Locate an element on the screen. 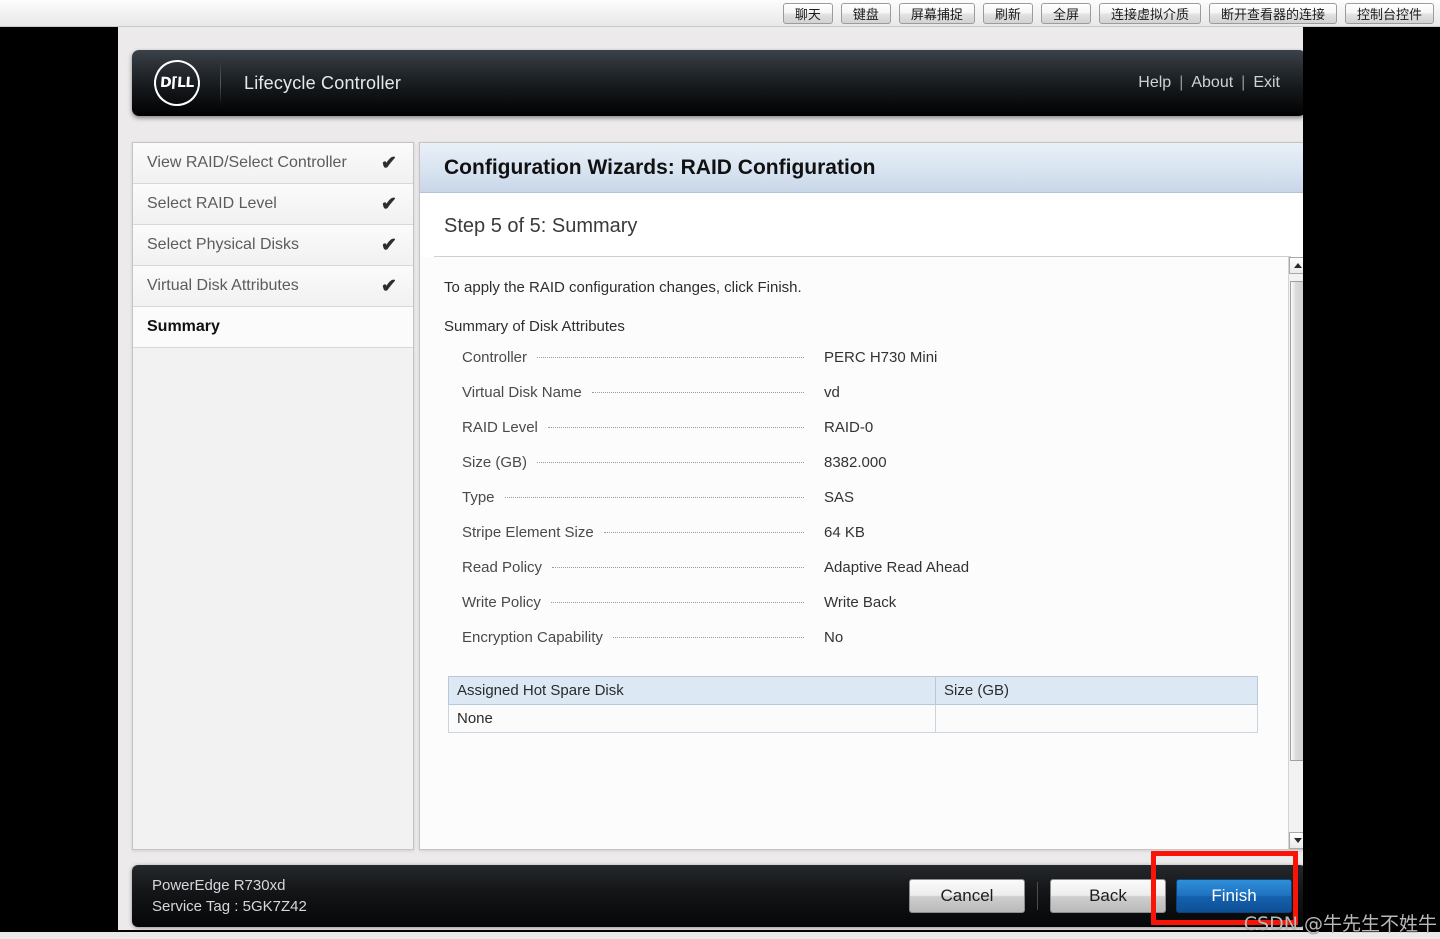  attribute-value: No is located at coordinates (834, 637).